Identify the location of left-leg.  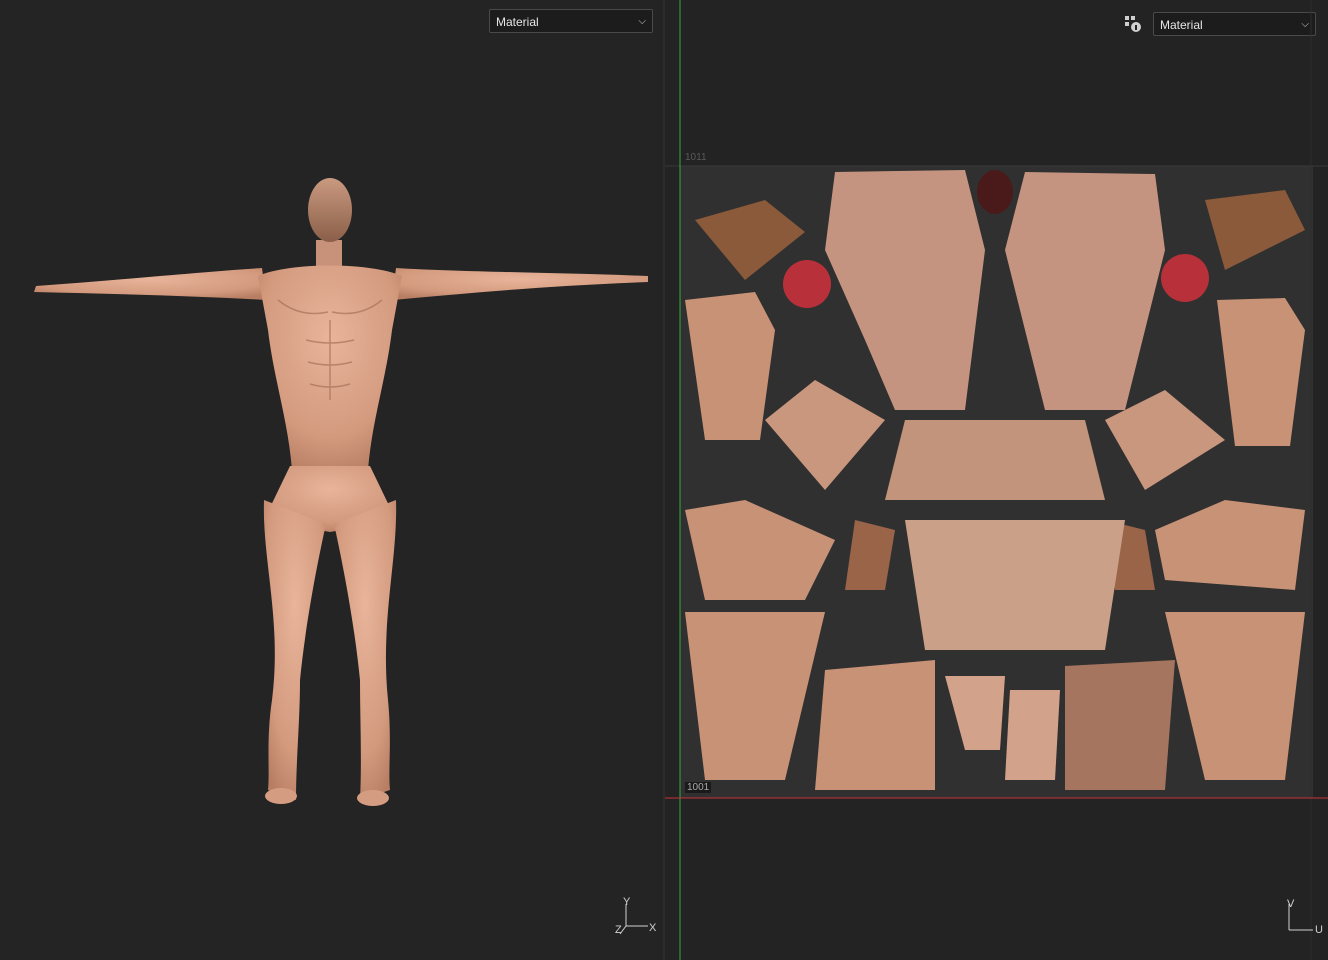
(294, 650).